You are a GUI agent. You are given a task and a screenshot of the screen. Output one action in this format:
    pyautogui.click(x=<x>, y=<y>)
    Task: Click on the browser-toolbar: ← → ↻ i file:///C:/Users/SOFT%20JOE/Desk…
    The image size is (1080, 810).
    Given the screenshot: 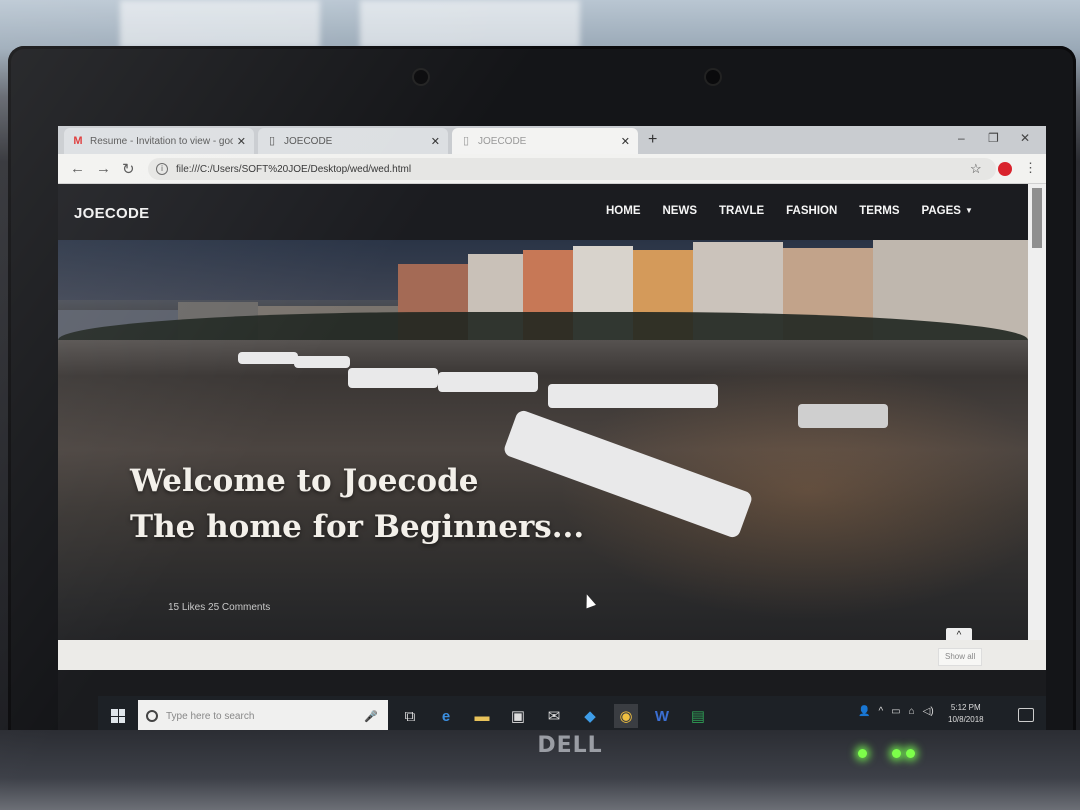 What is the action you would take?
    pyautogui.click(x=552, y=169)
    